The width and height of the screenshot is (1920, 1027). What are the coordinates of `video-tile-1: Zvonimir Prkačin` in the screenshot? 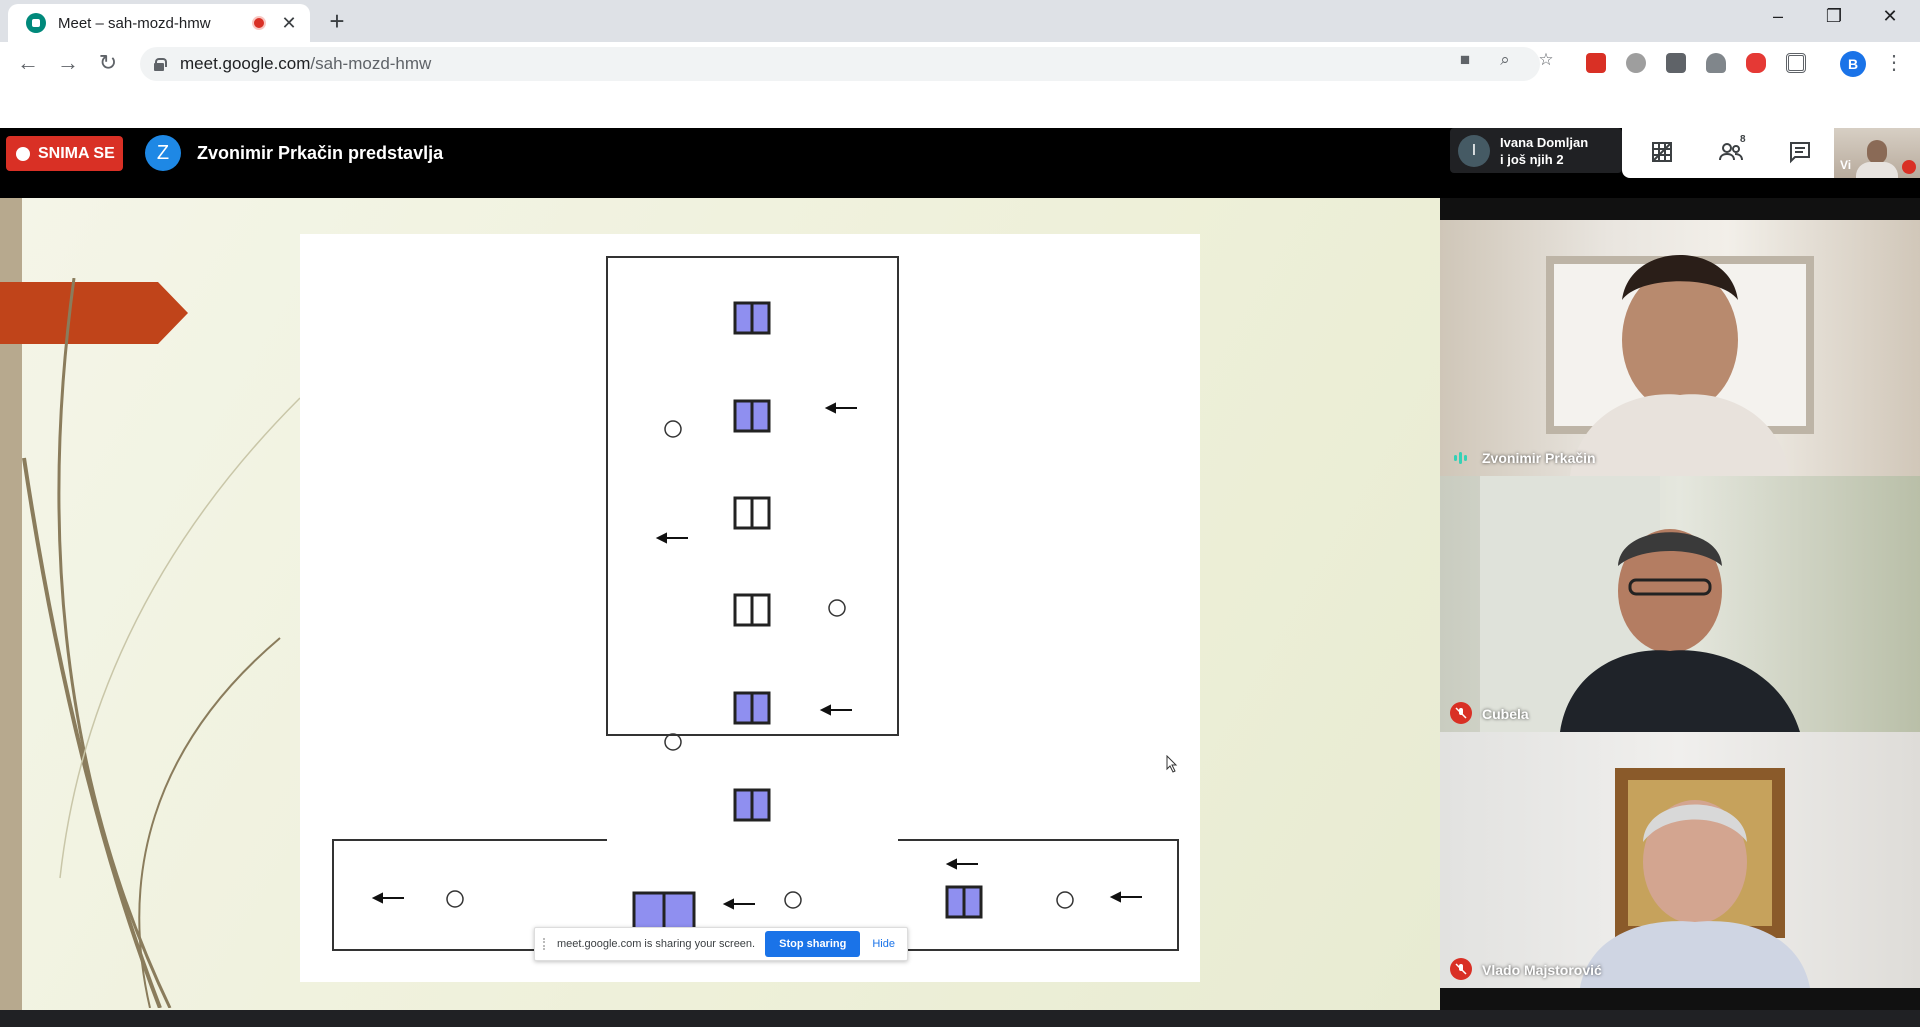 It's located at (1680, 348).